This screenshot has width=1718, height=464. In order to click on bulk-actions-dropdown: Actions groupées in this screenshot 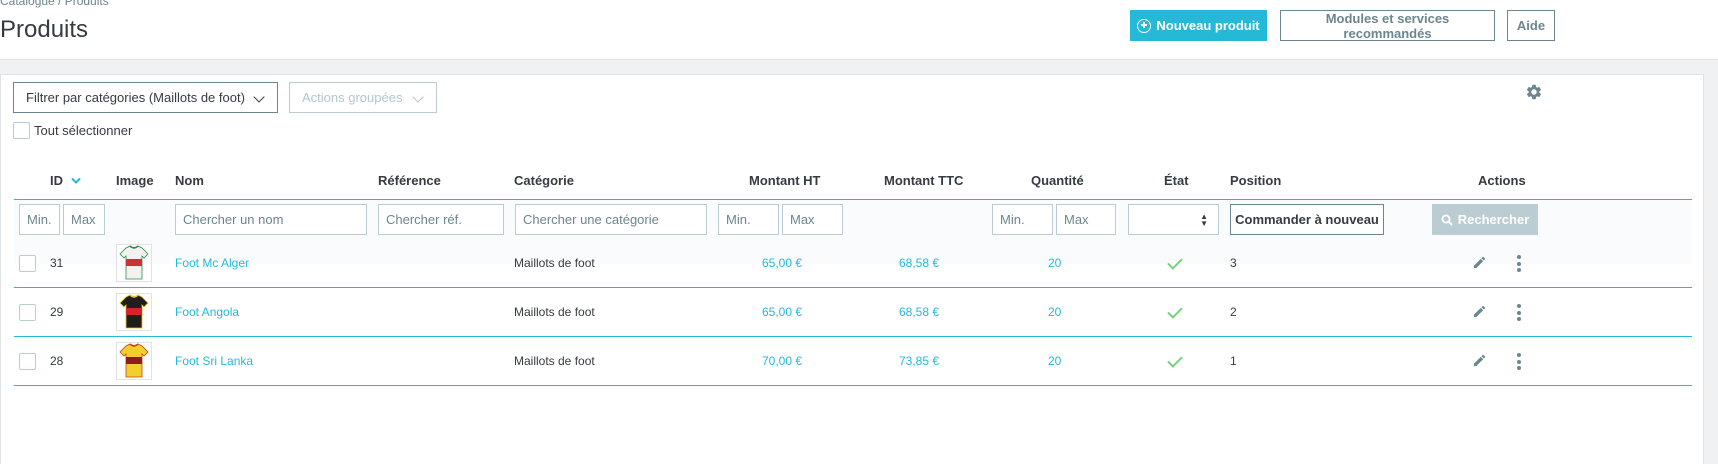, I will do `click(363, 97)`.